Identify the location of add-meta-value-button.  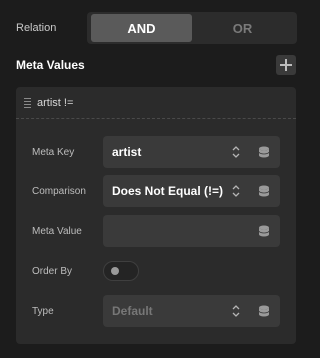
(286, 65).